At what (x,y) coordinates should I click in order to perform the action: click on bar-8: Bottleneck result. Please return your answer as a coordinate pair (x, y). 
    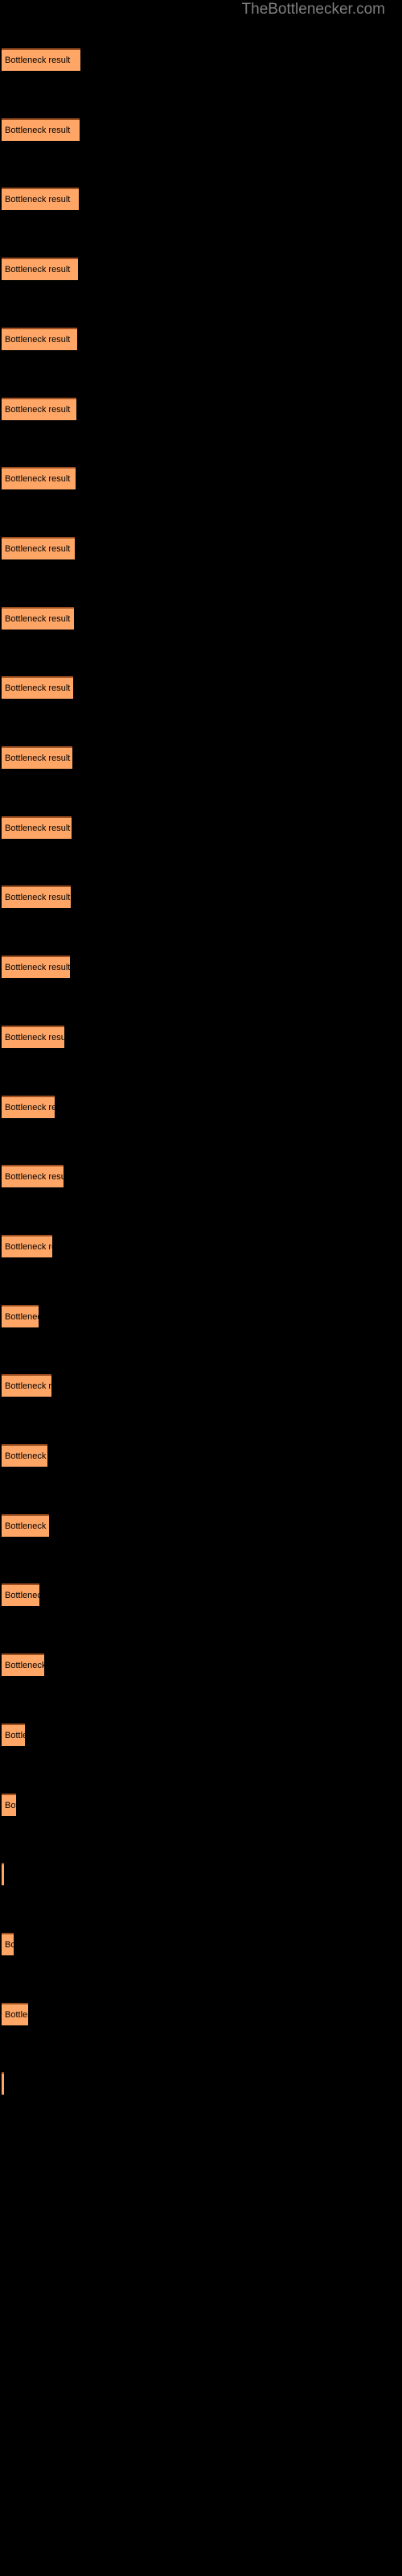
    Looking at the image, I should click on (38, 547).